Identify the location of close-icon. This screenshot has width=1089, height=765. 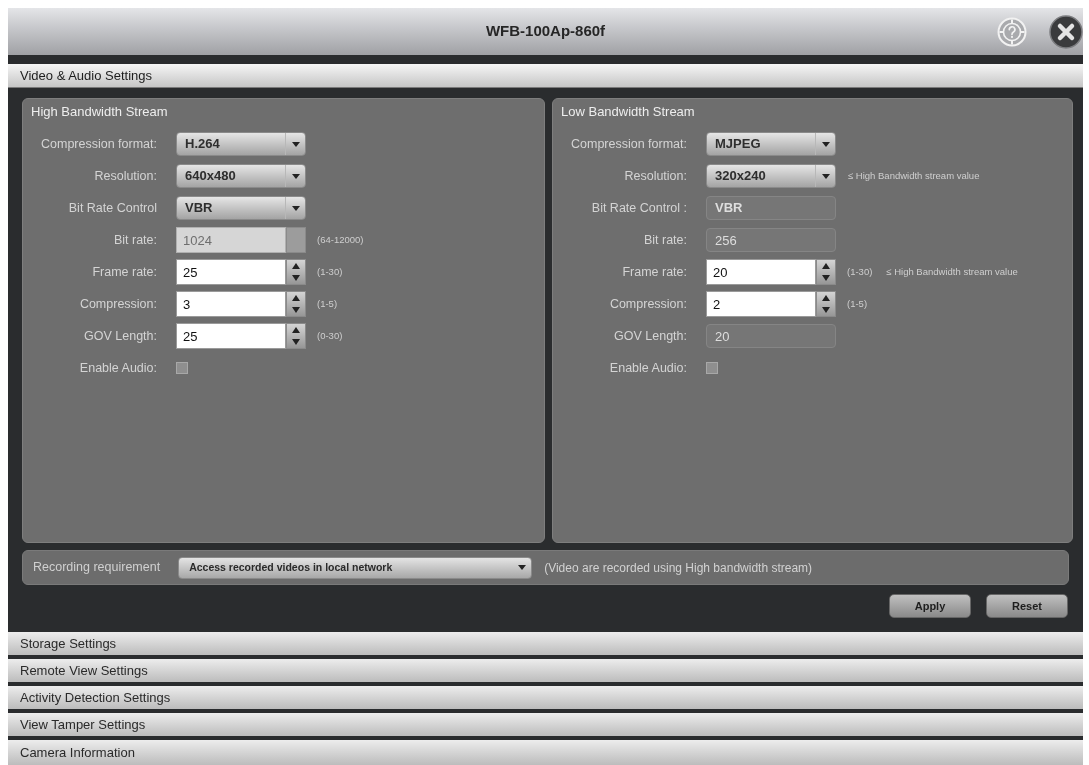
(1066, 31).